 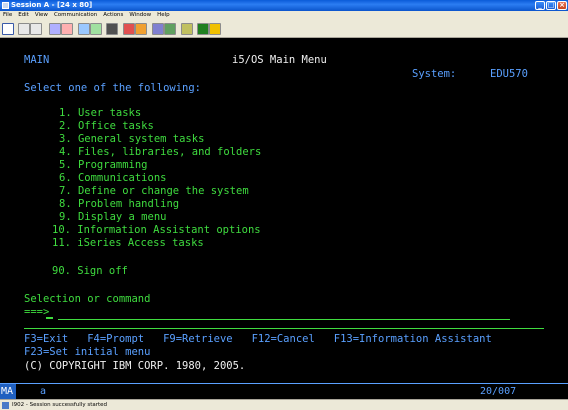 What do you see at coordinates (90, 271) in the screenshot?
I see `signoff-option: 90. Sign off` at bounding box center [90, 271].